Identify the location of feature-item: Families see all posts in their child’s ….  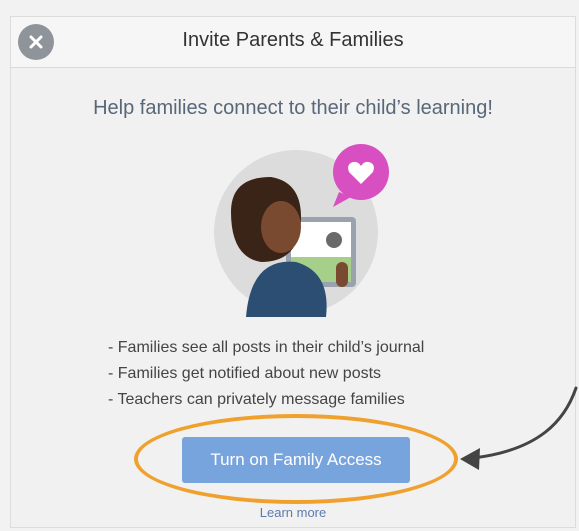
(266, 348).